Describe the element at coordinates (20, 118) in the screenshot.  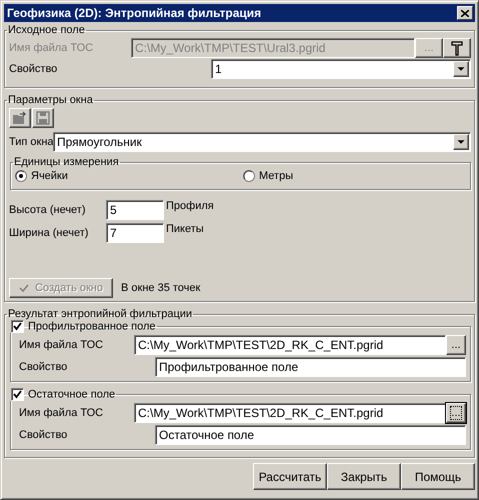
I see `open-file-button` at that location.